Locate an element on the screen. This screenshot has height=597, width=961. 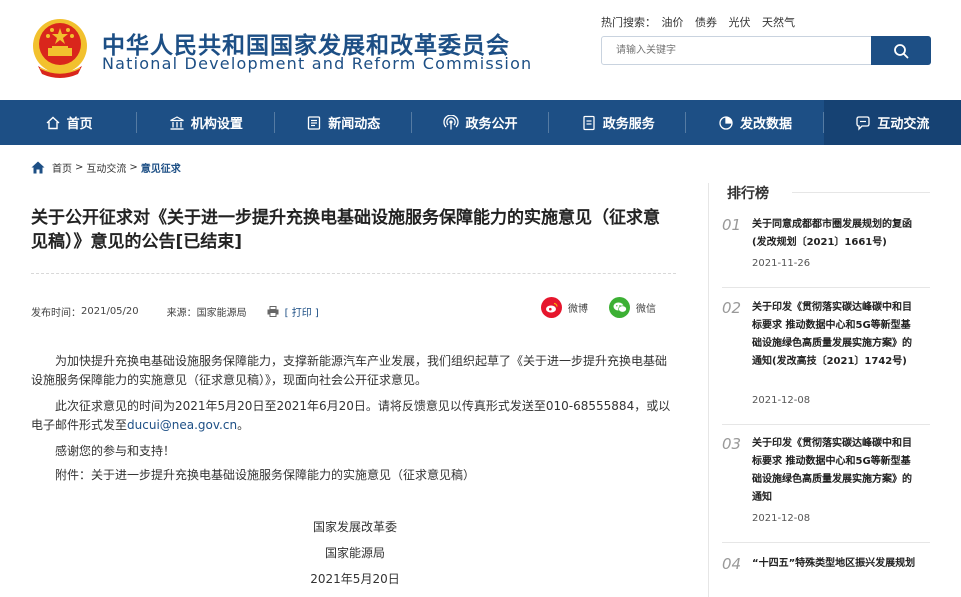
signature-date: 2021年5月20日 is located at coordinates (355, 579).